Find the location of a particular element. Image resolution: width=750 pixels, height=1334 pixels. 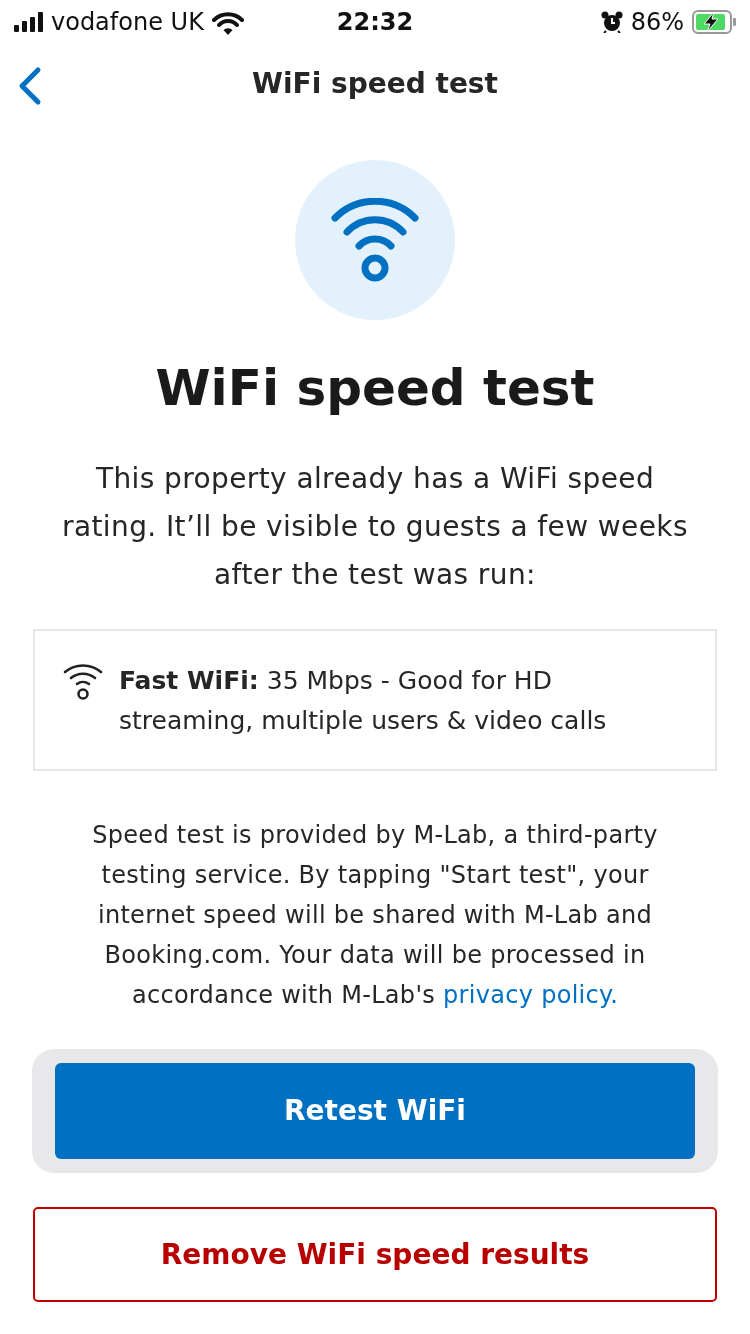

carrier-name: vodafone UK is located at coordinates (127, 22).